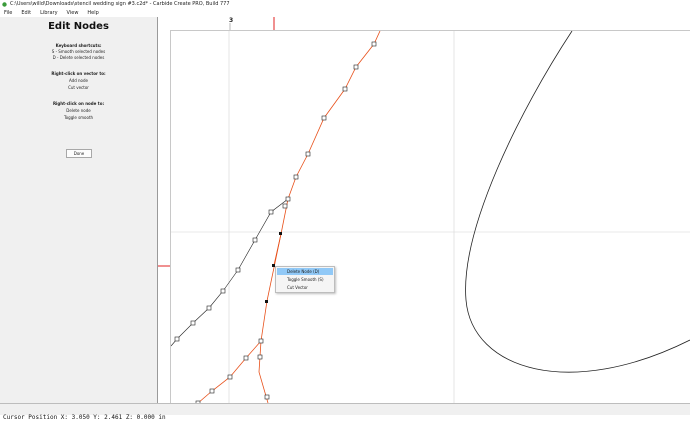 The width and height of the screenshot is (690, 423). I want to click on vector-heading: Right-click on vector to:, so click(78, 73).